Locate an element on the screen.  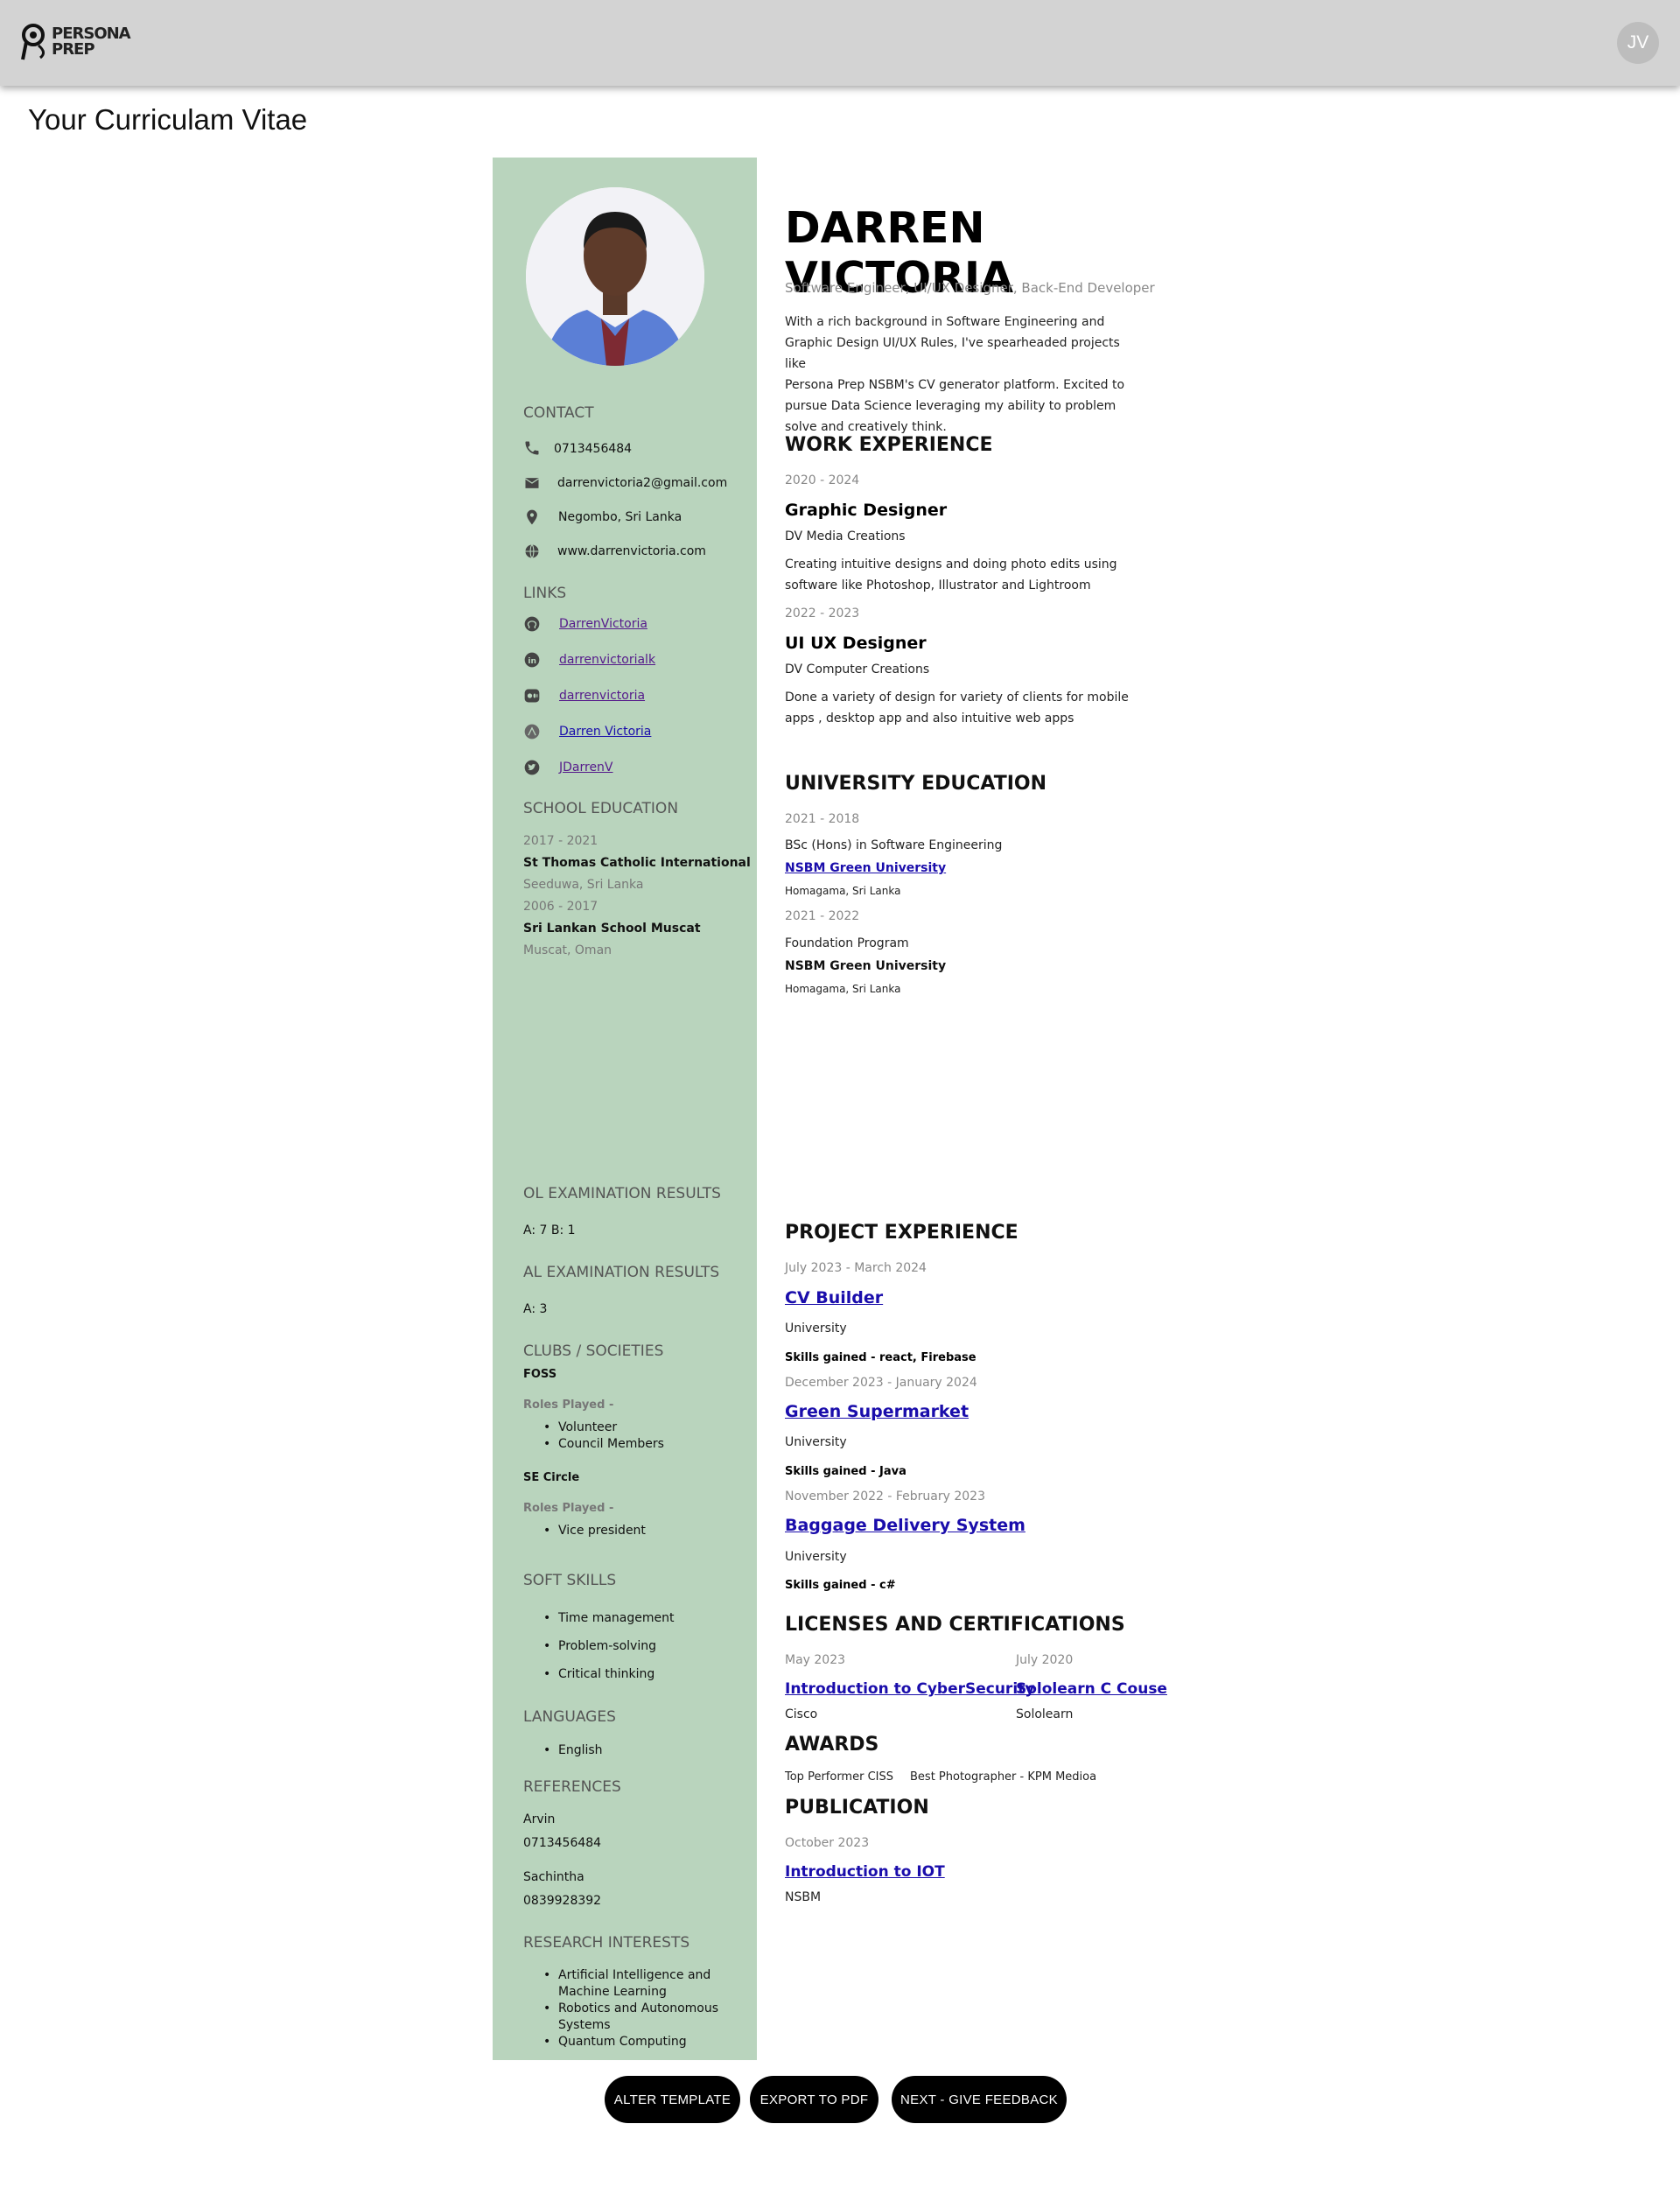
export-pdf-button: EXPORT TO PDF is located at coordinates (814, 2099).